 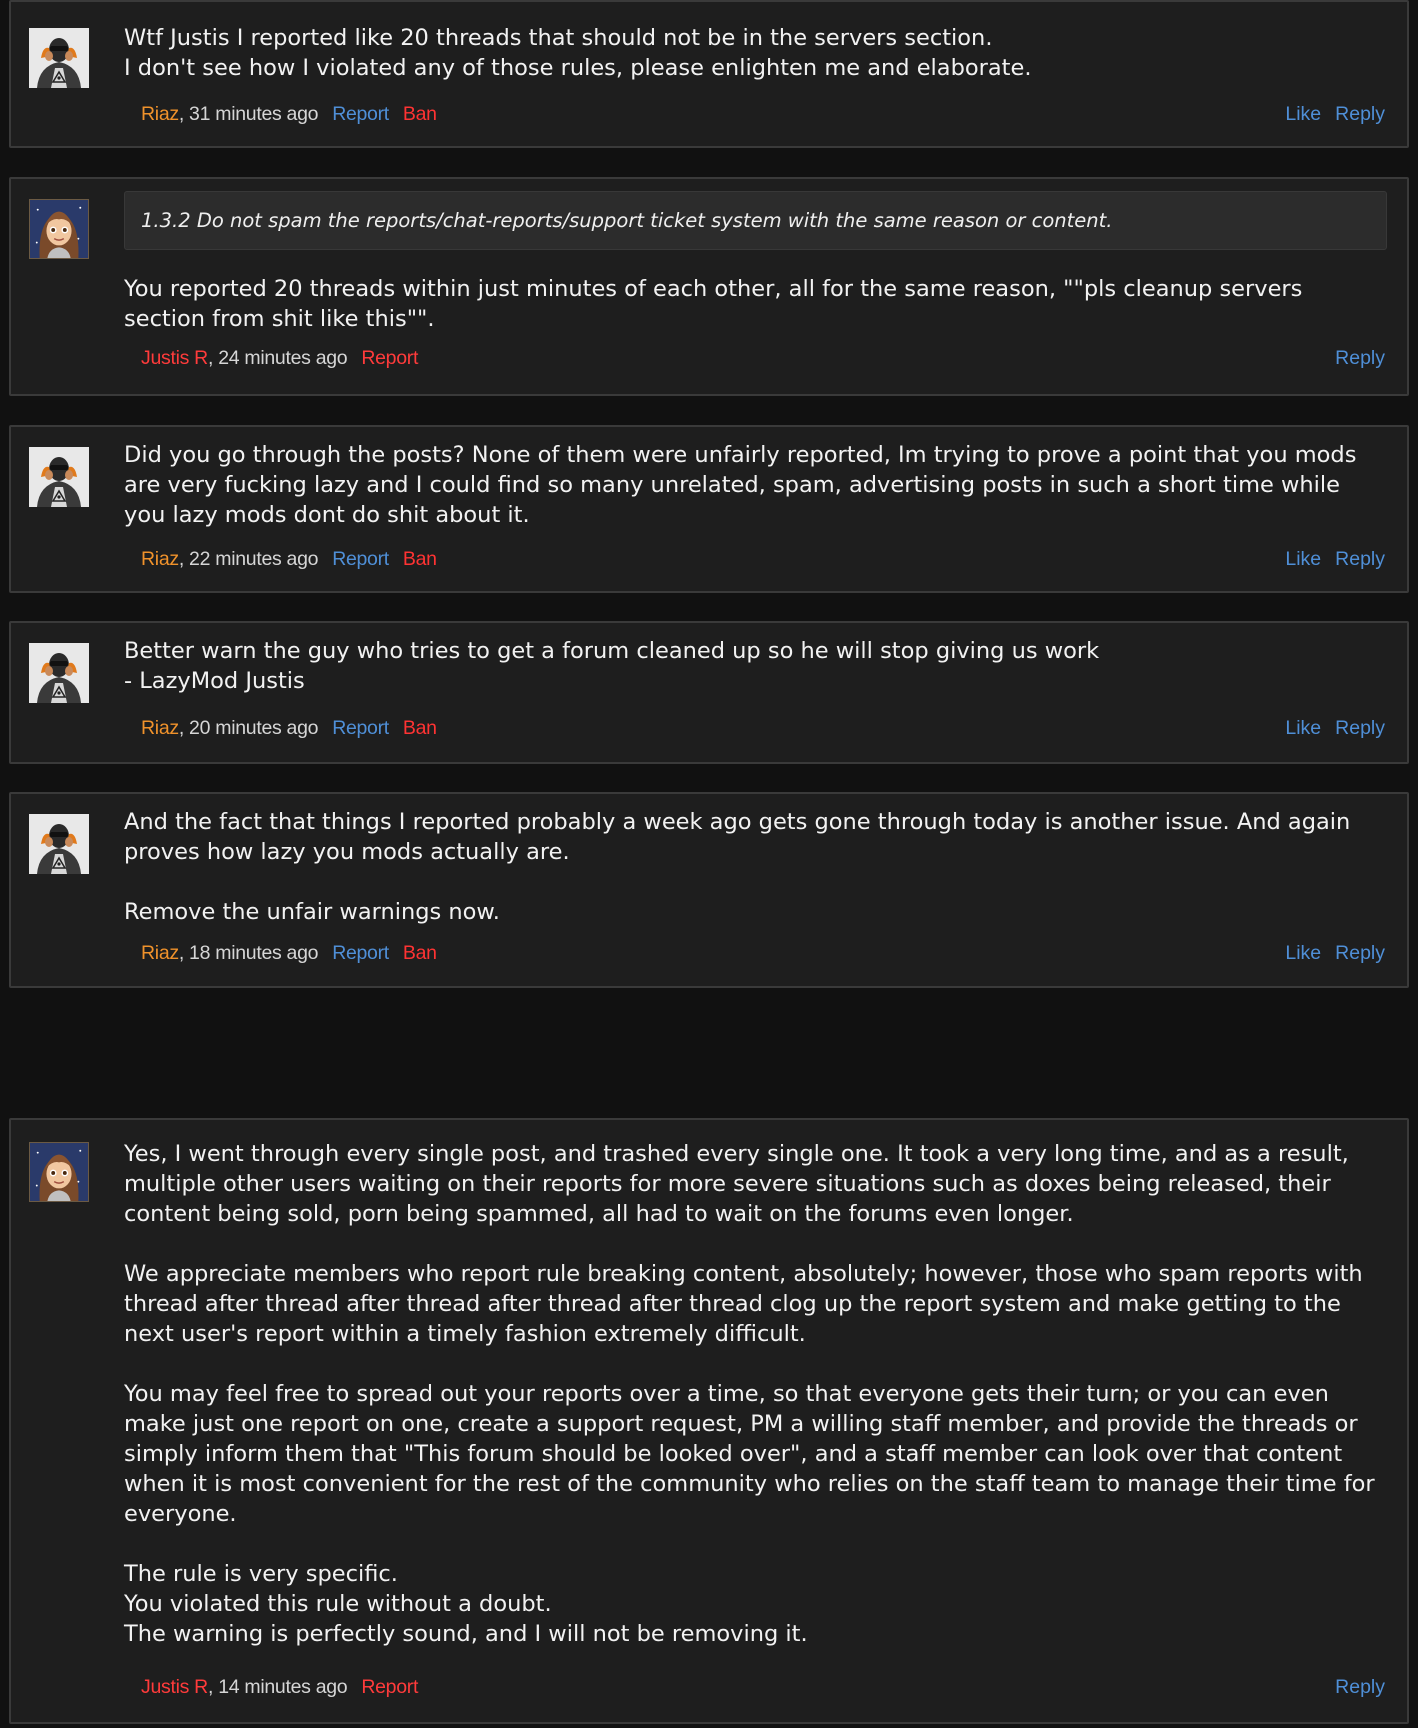 What do you see at coordinates (248, 728) in the screenshot?
I see `timestamp: , 20 minutes ago` at bounding box center [248, 728].